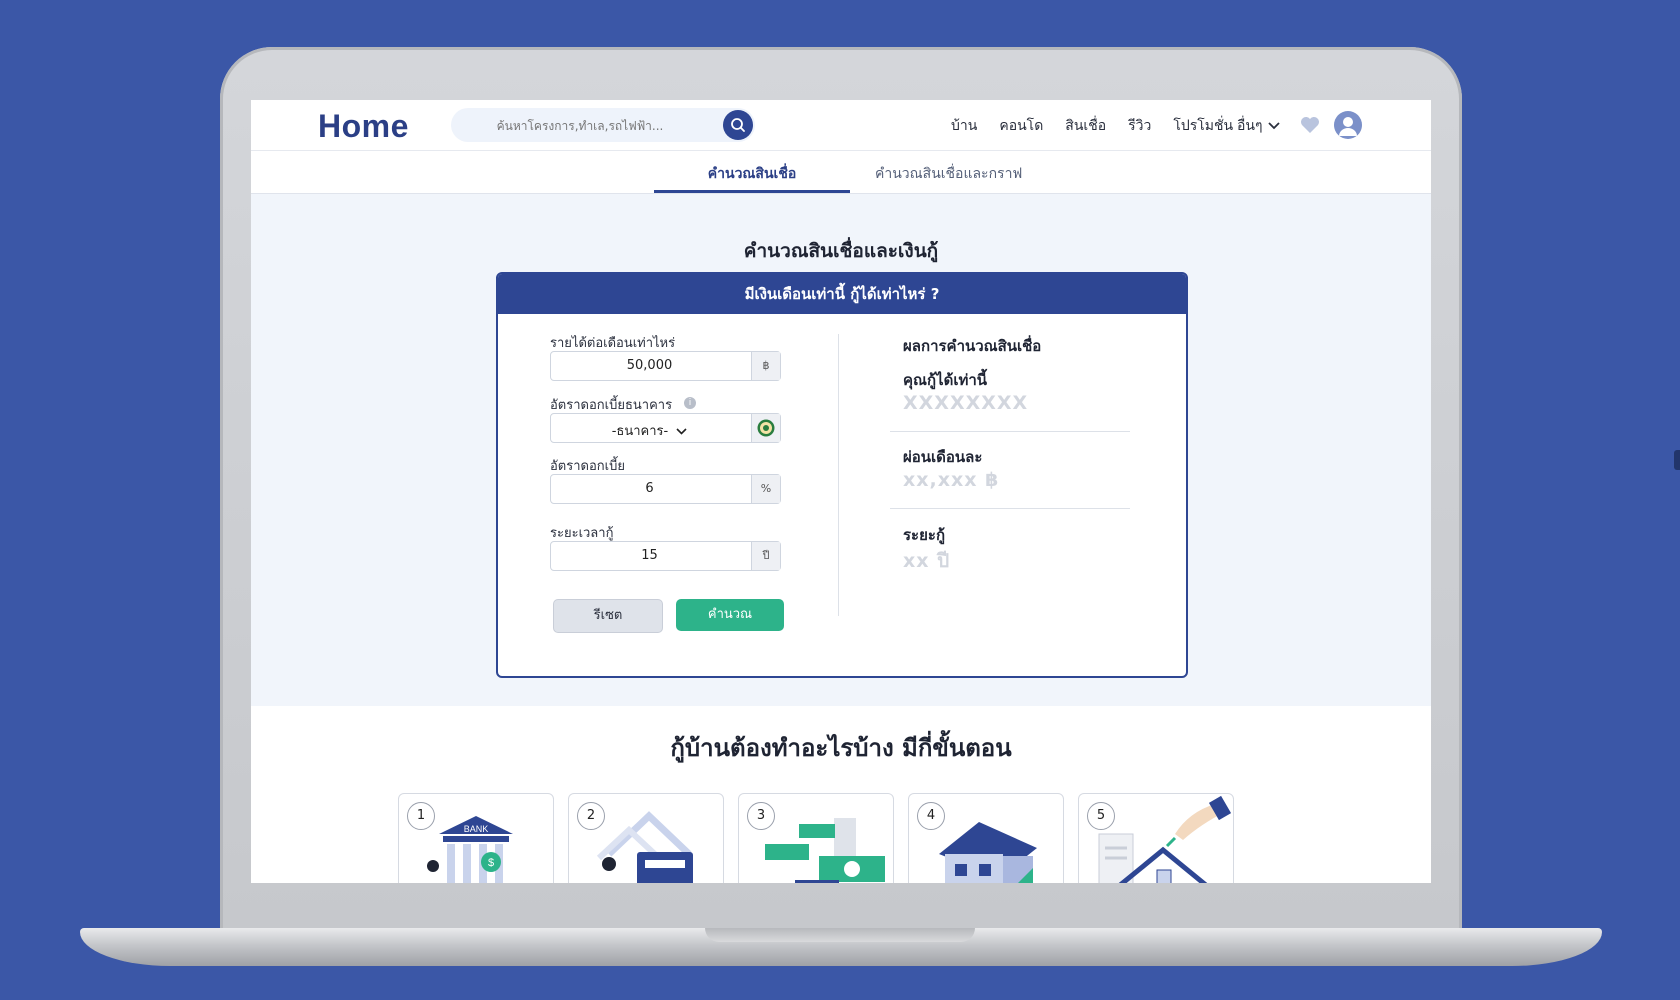  I want to click on reset-button: รีเซต, so click(608, 616).